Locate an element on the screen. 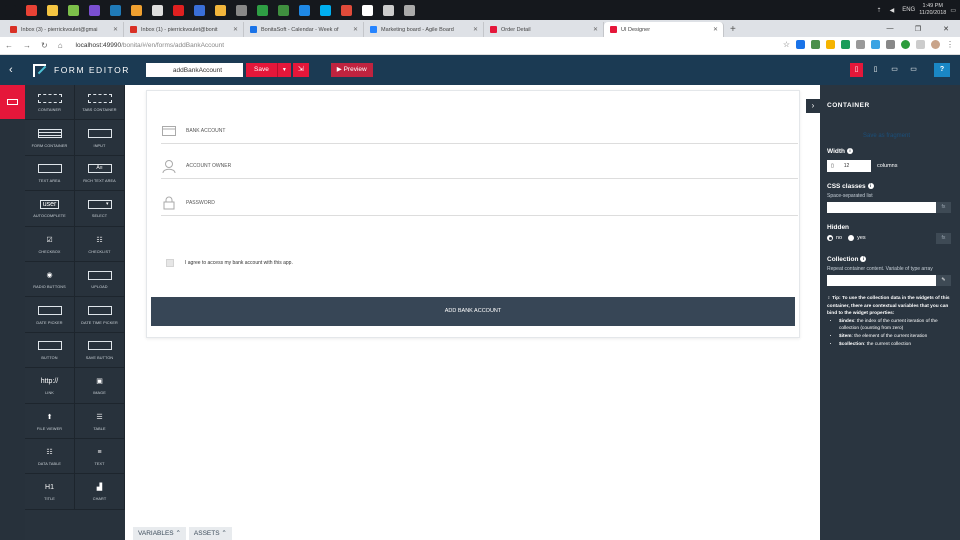 The width and height of the screenshot is (960, 540). palette-item-save-button: Save button is located at coordinates (100, 350).